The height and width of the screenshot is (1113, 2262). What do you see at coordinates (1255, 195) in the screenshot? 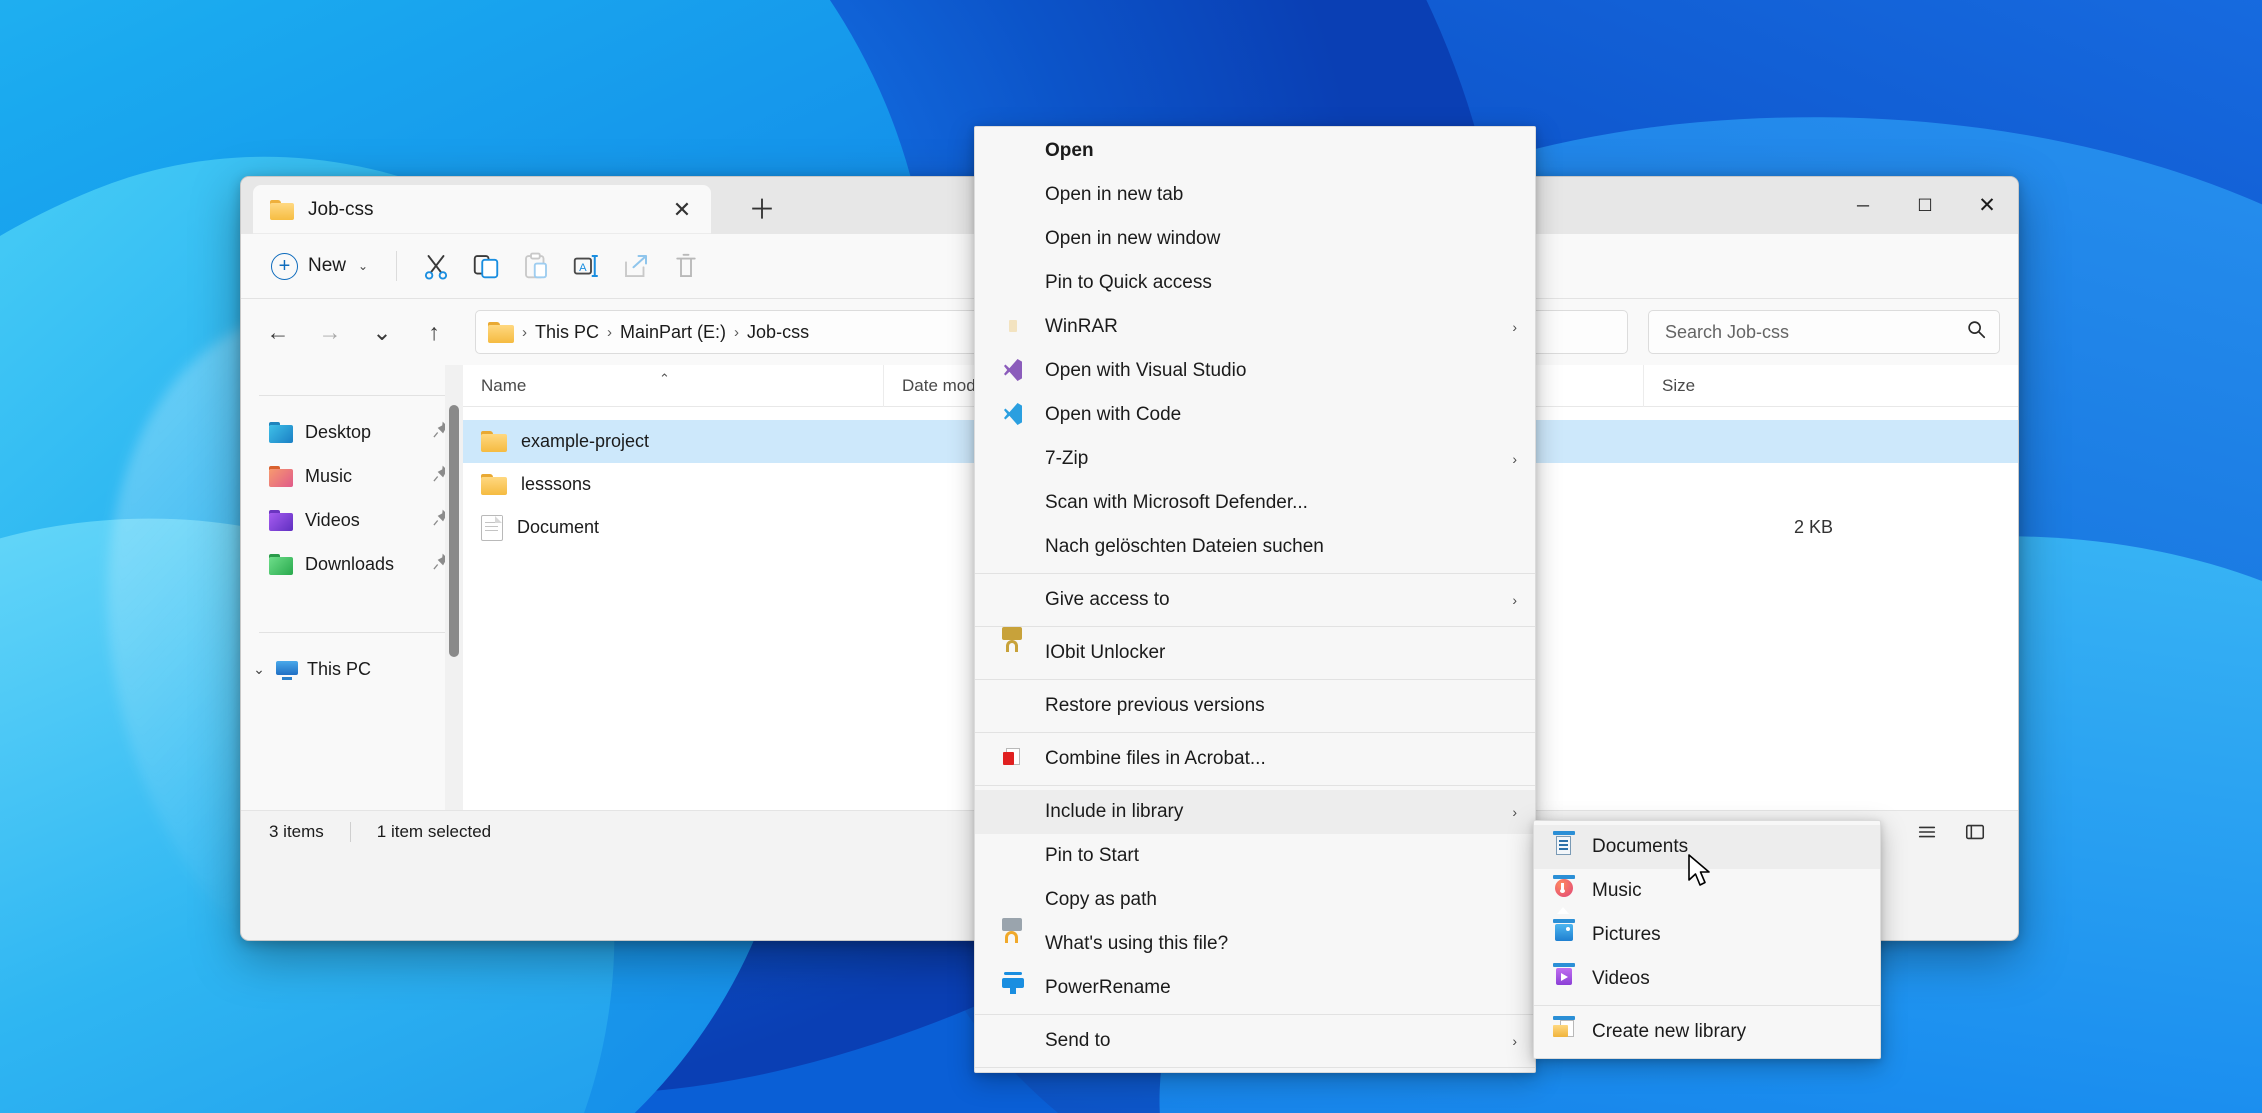
I see `menu-item-open-in-new-tab: Open in new tab` at bounding box center [1255, 195].